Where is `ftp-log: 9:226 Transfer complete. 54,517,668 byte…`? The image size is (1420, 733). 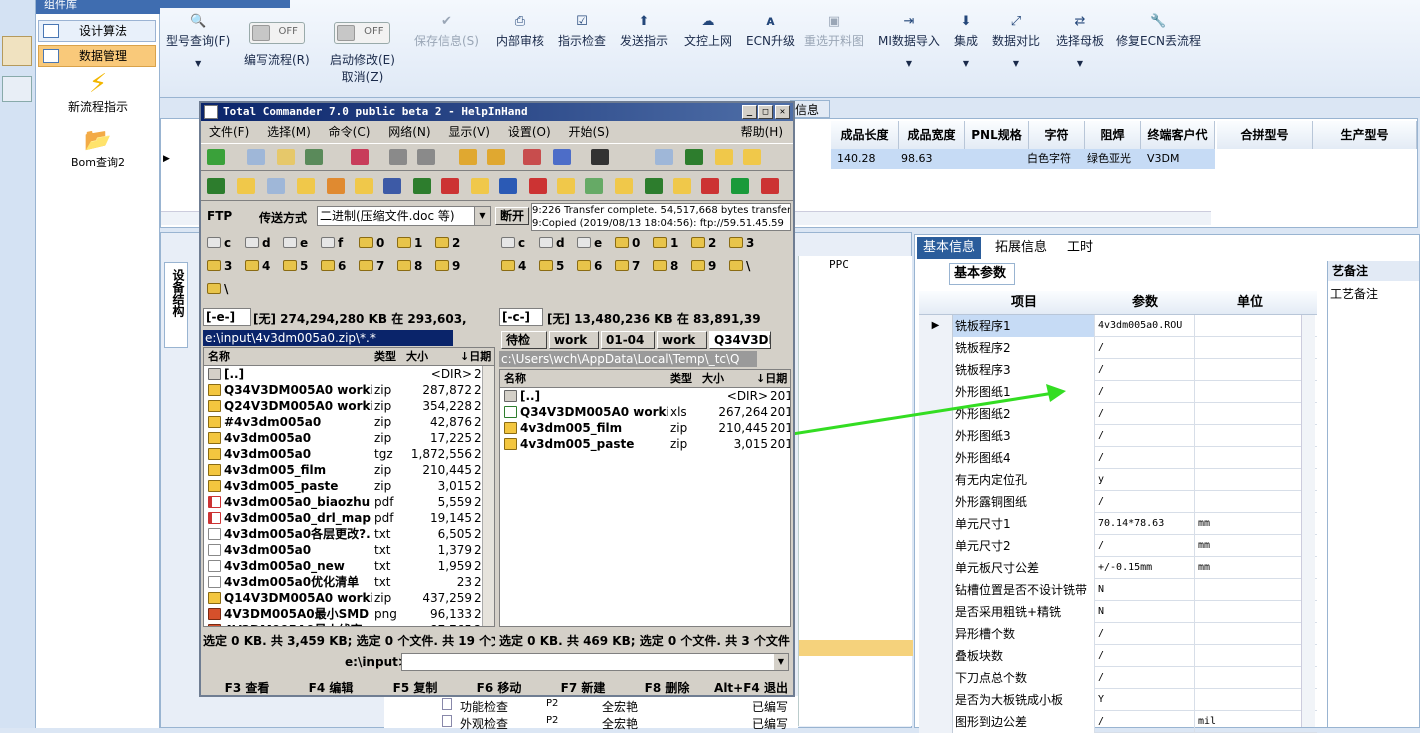
ftp-log: 9:226 Transfer complete. 54,517,668 byte… is located at coordinates (661, 217).